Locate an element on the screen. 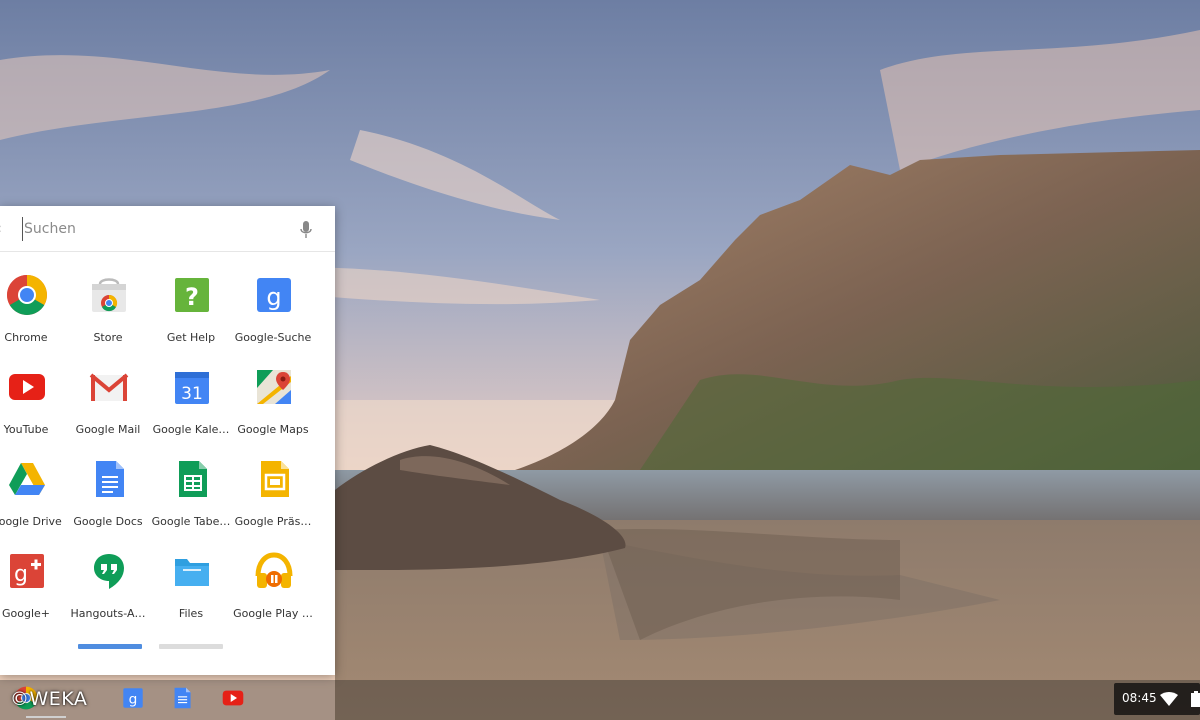 This screenshot has height=720, width=1200. search-bar: ‹ is located at coordinates (167, 229).